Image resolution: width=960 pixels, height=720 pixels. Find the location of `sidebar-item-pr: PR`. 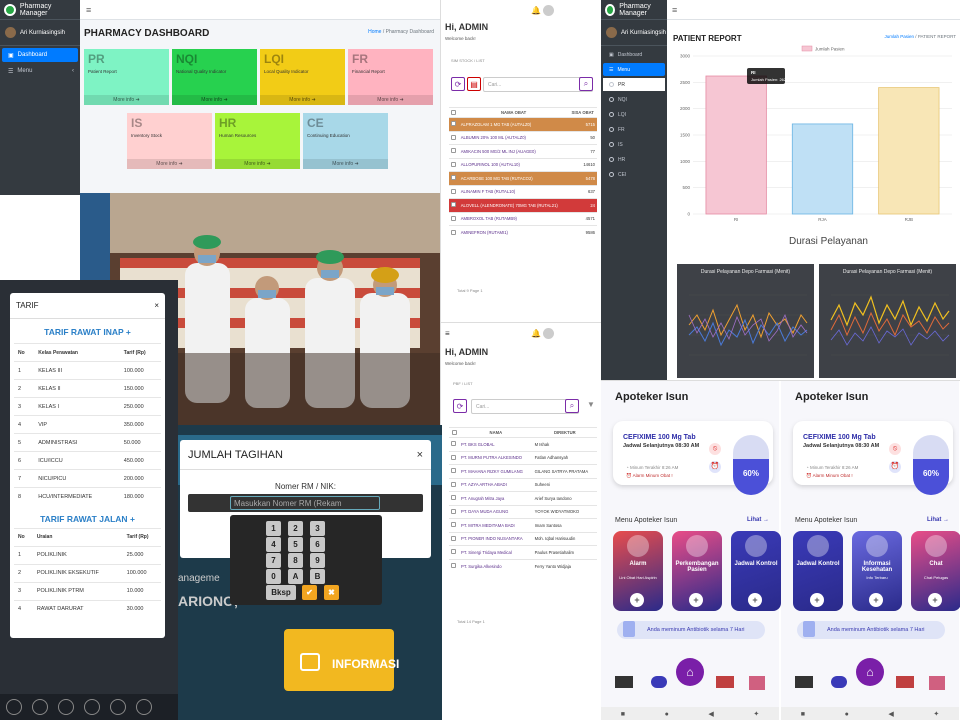

sidebar-item-pr: PR is located at coordinates (634, 84).